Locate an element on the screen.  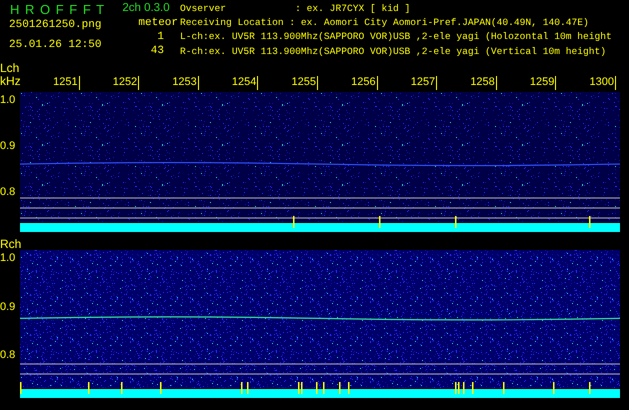
time-tick-label: 1258 is located at coordinates (467, 83).